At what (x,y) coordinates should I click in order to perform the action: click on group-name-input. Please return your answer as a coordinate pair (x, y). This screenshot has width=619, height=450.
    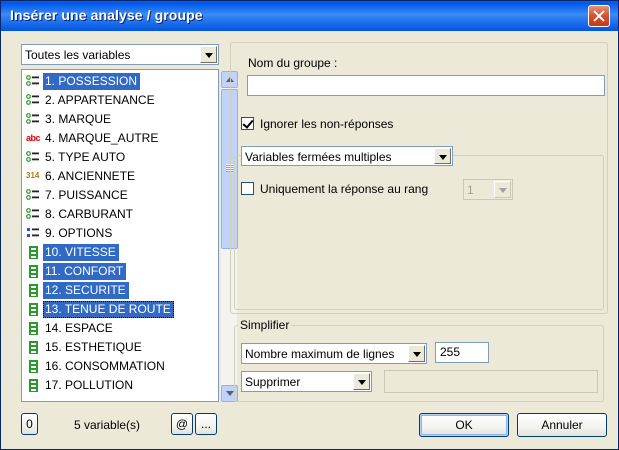
    Looking at the image, I should click on (426, 85).